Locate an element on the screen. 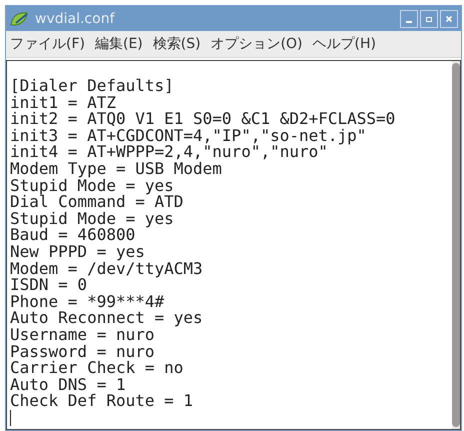 Image resolution: width=464 pixels, height=431 pixels. text-line: init1 = ATZ is located at coordinates (63, 103).